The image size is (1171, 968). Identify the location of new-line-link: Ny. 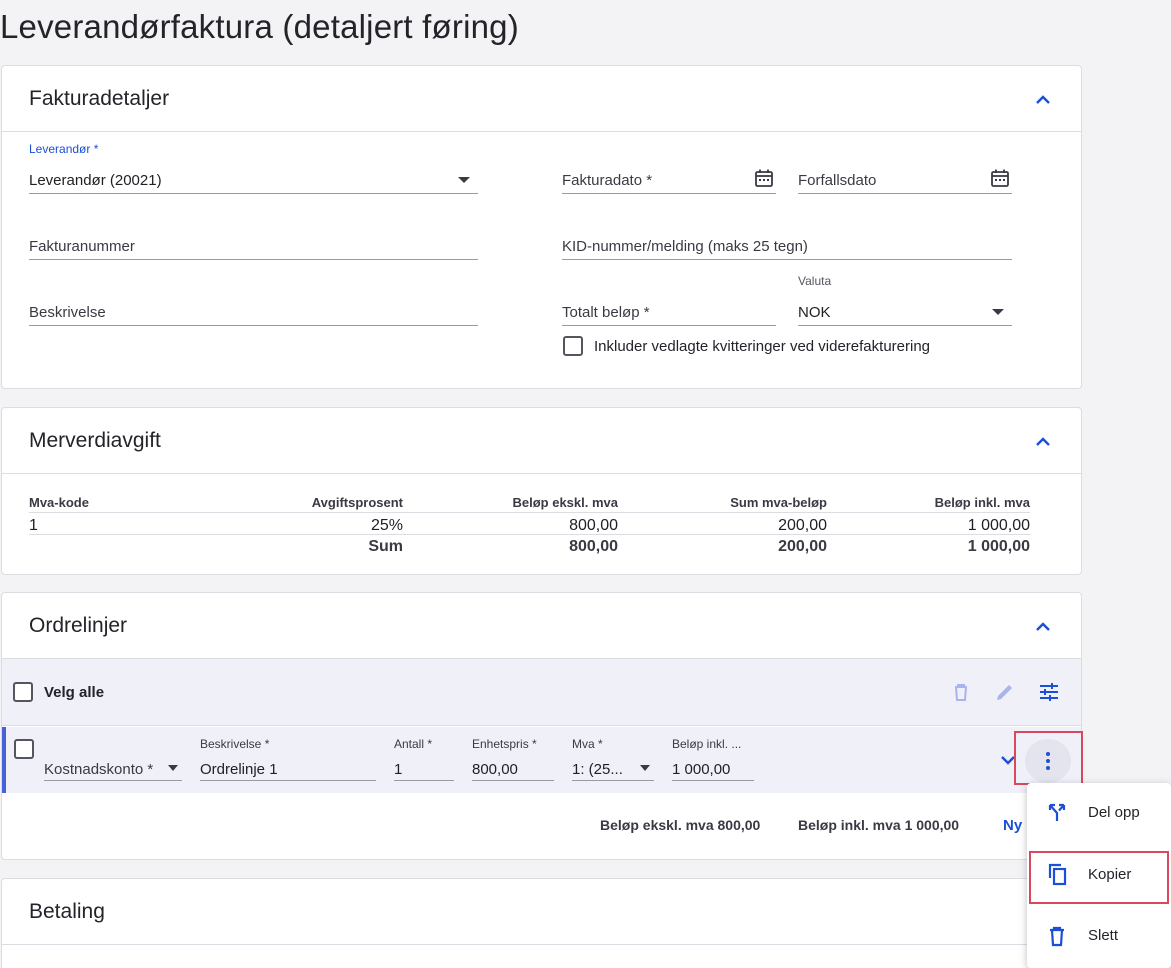
(1012, 825).